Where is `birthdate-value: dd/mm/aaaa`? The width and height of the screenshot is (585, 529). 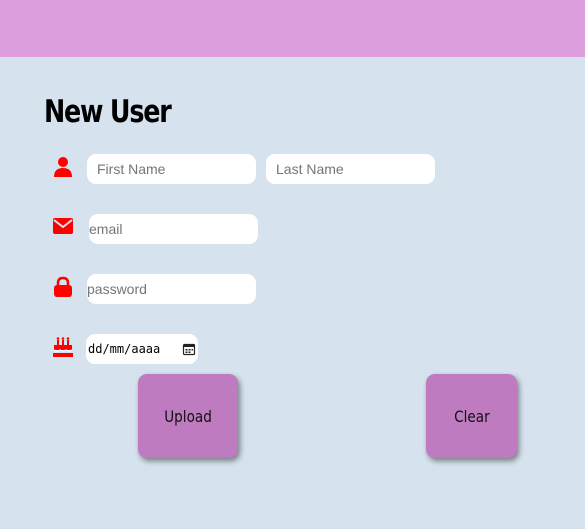
birthdate-value: dd/mm/aaaa is located at coordinates (124, 349).